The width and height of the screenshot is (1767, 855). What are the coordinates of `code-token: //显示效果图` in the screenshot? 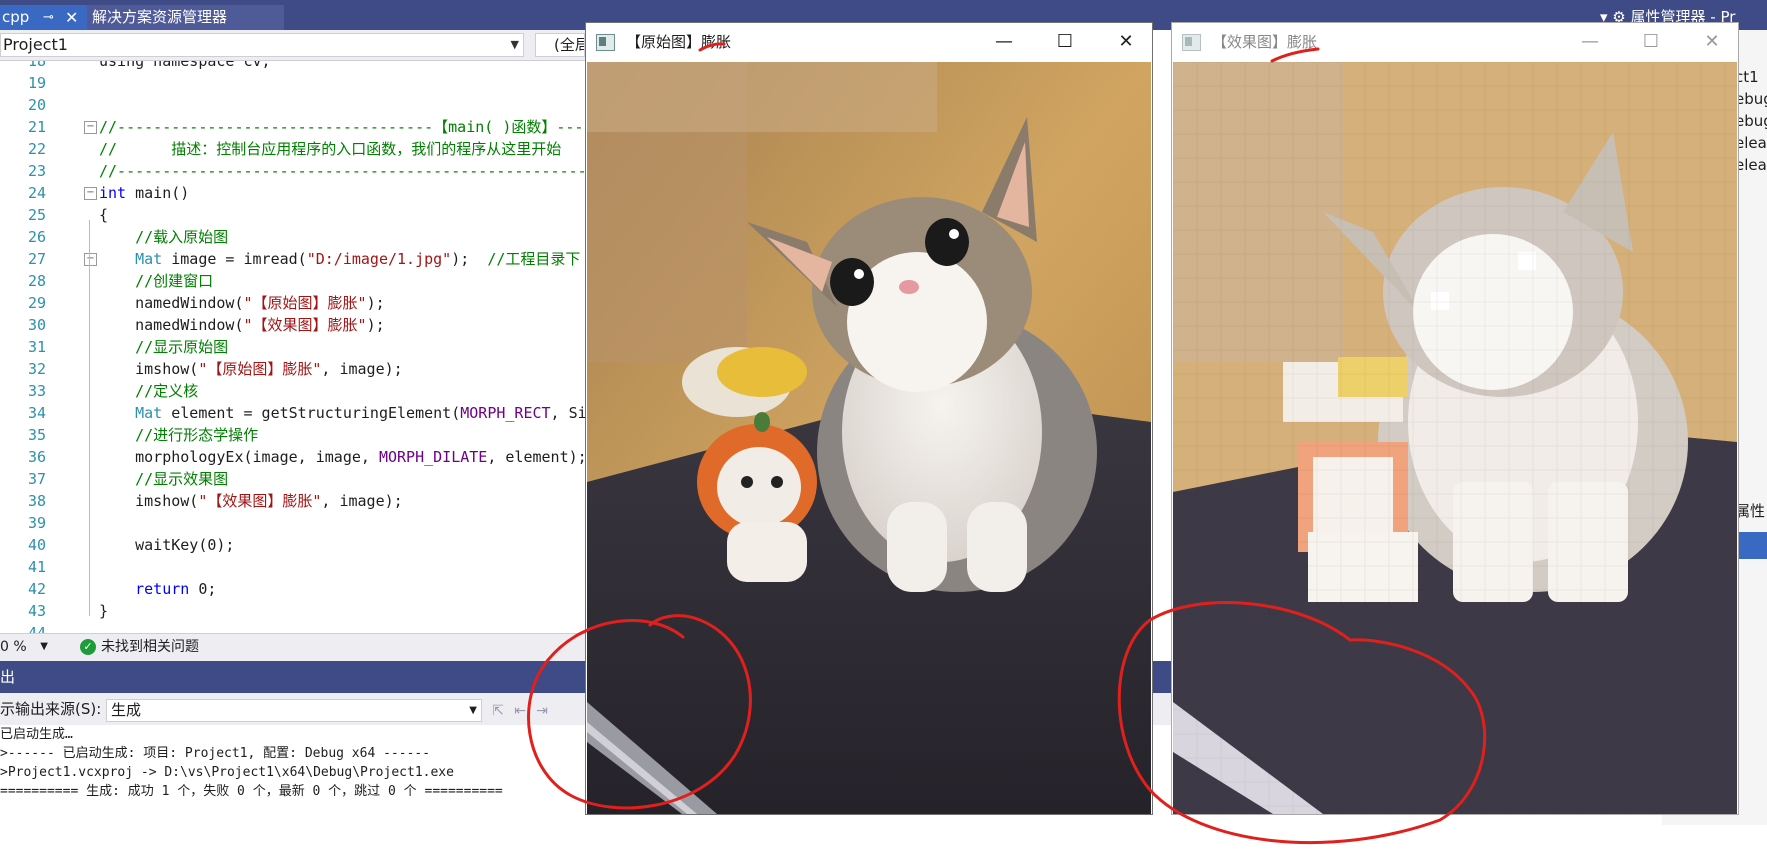 It's located at (164, 479).